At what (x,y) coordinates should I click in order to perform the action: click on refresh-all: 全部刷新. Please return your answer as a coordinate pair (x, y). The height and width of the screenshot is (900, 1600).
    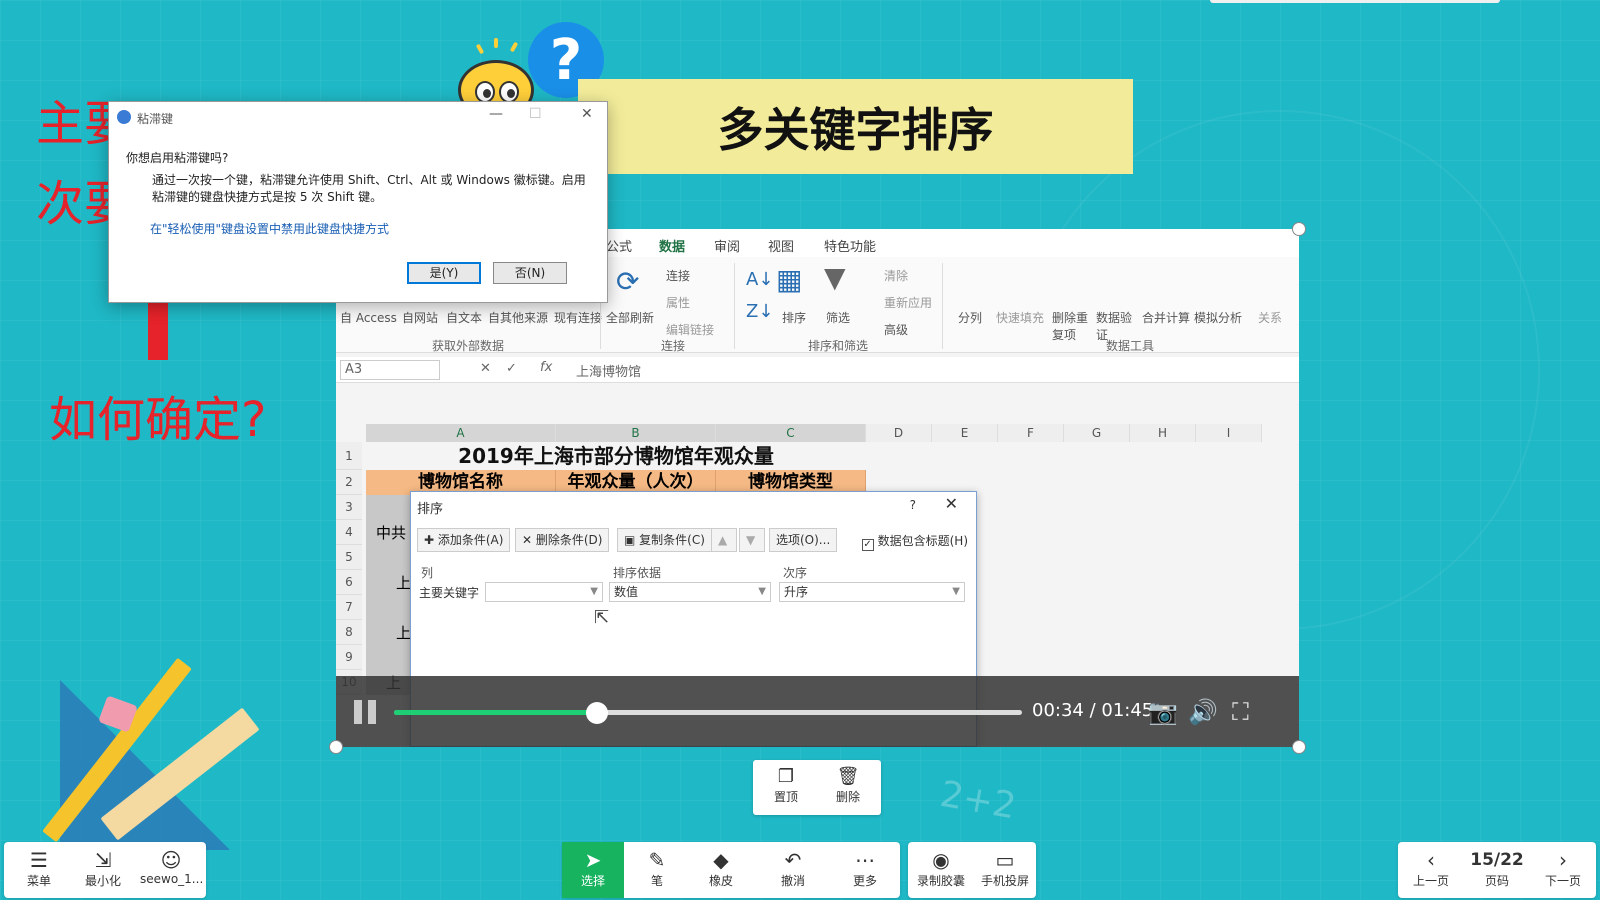
    Looking at the image, I should click on (630, 318).